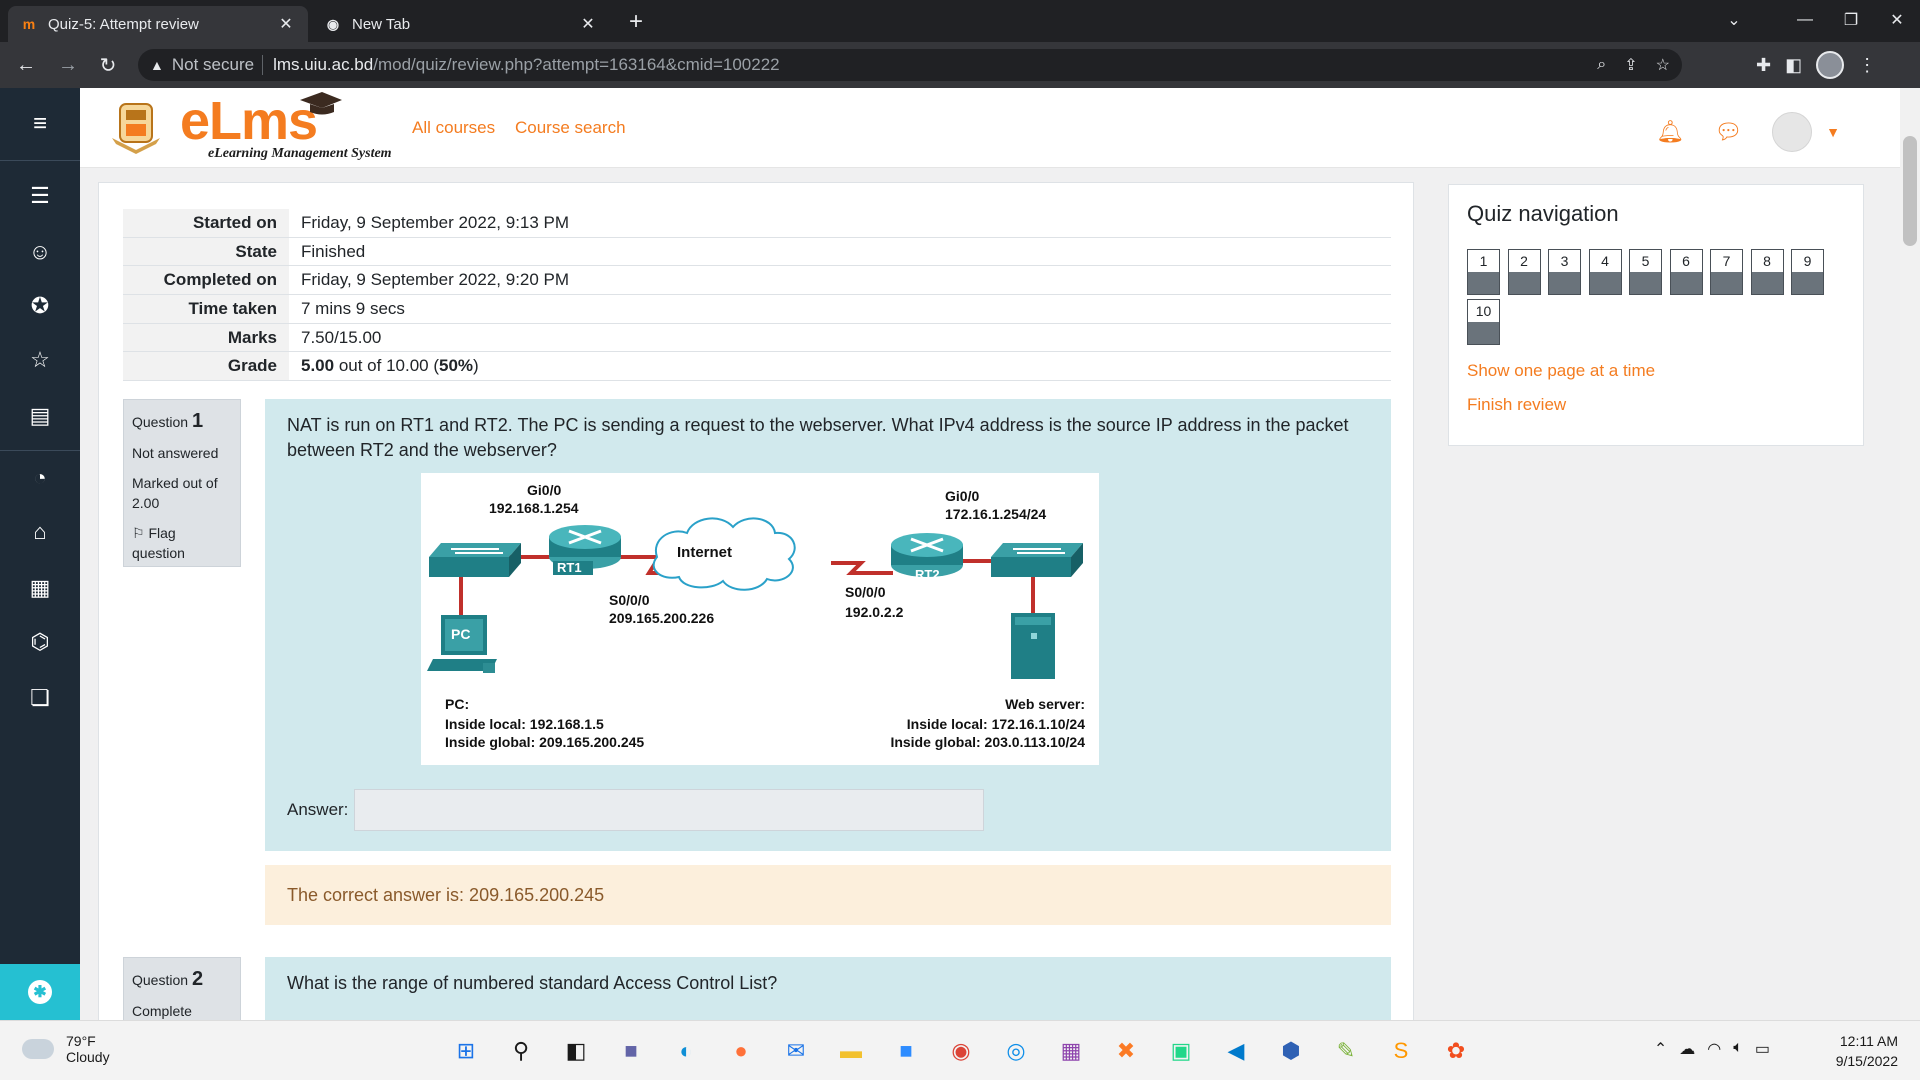 This screenshot has height=1080, width=1920. Describe the element at coordinates (249, 121) in the screenshot. I see `elms-logo: eLms` at that location.